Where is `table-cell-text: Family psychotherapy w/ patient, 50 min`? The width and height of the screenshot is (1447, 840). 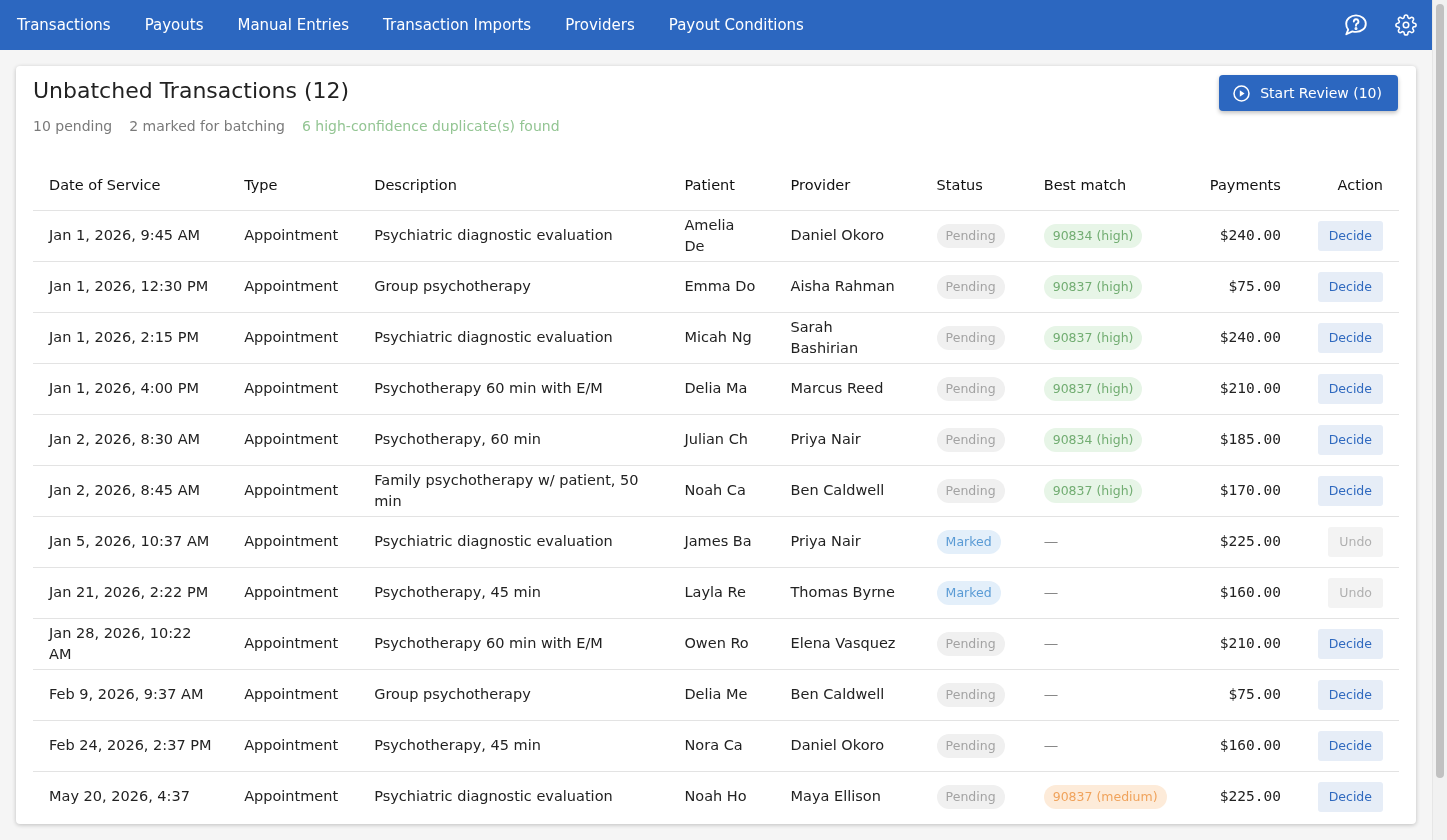
table-cell-text: Family psychotherapy w/ patient, 50 min is located at coordinates (506, 490).